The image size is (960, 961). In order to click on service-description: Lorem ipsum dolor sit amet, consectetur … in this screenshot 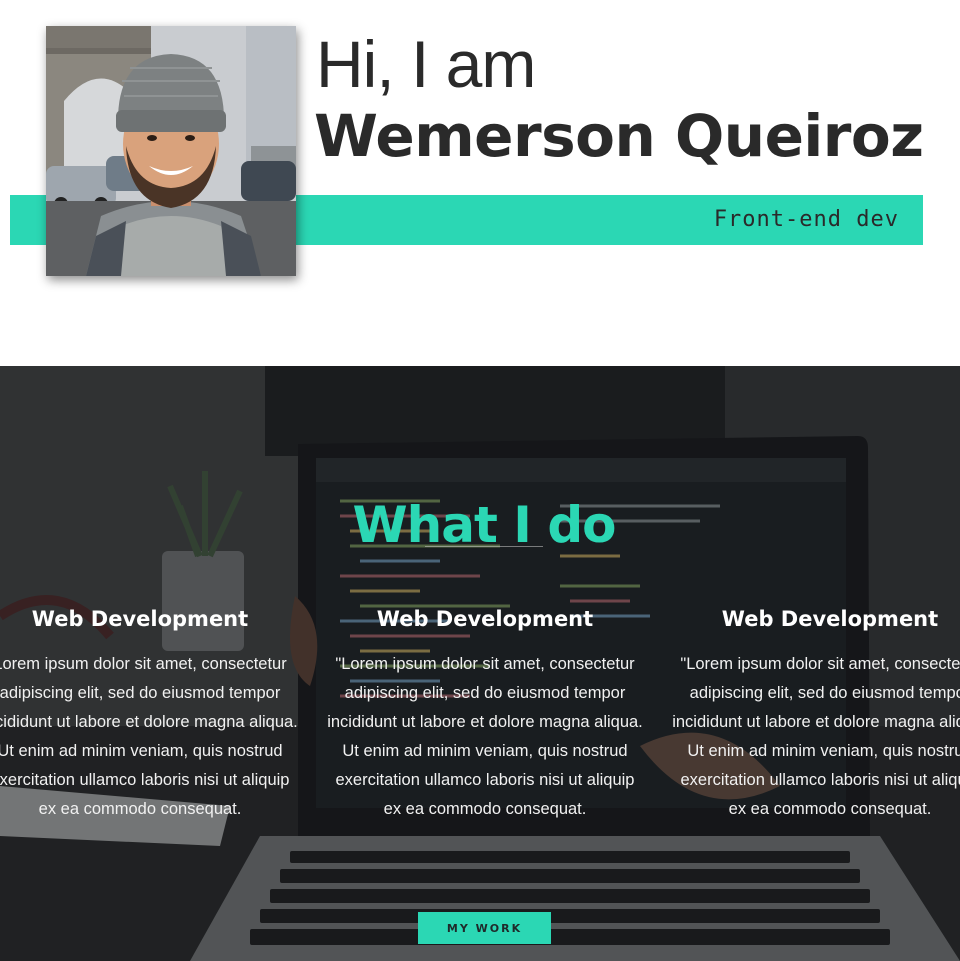, I will do `click(149, 736)`.